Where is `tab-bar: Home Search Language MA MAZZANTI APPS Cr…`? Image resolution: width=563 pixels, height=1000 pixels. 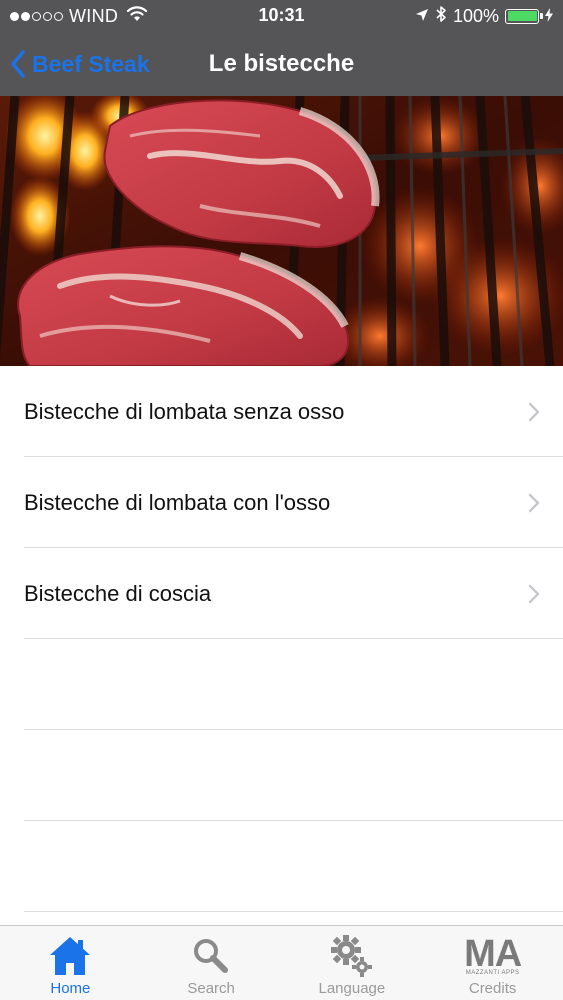 tab-bar: Home Search Language MA MAZZANTI APPS Cr… is located at coordinates (281, 962).